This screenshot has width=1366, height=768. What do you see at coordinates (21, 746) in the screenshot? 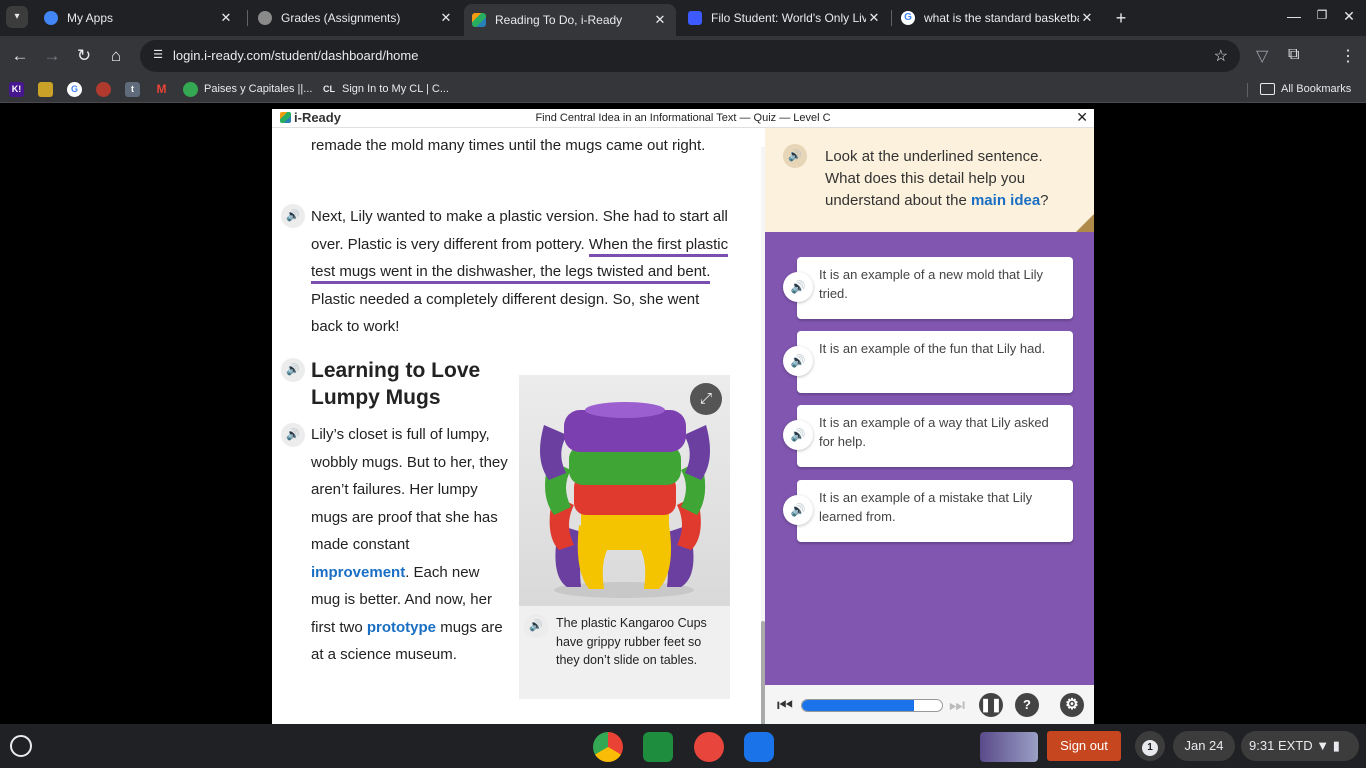
I see `launcher-icon` at bounding box center [21, 746].